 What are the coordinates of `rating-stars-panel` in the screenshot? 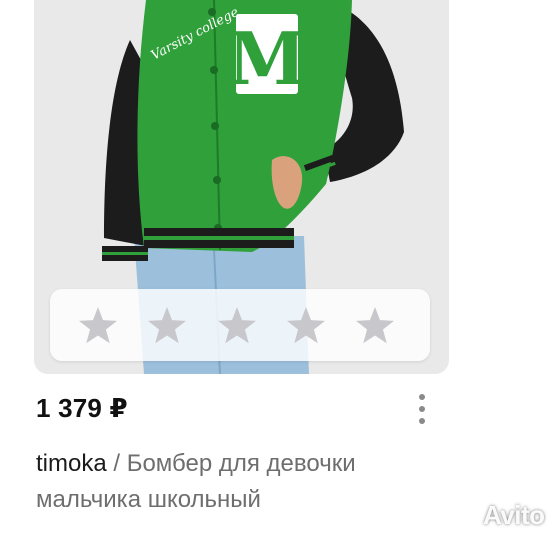 It's located at (240, 325).